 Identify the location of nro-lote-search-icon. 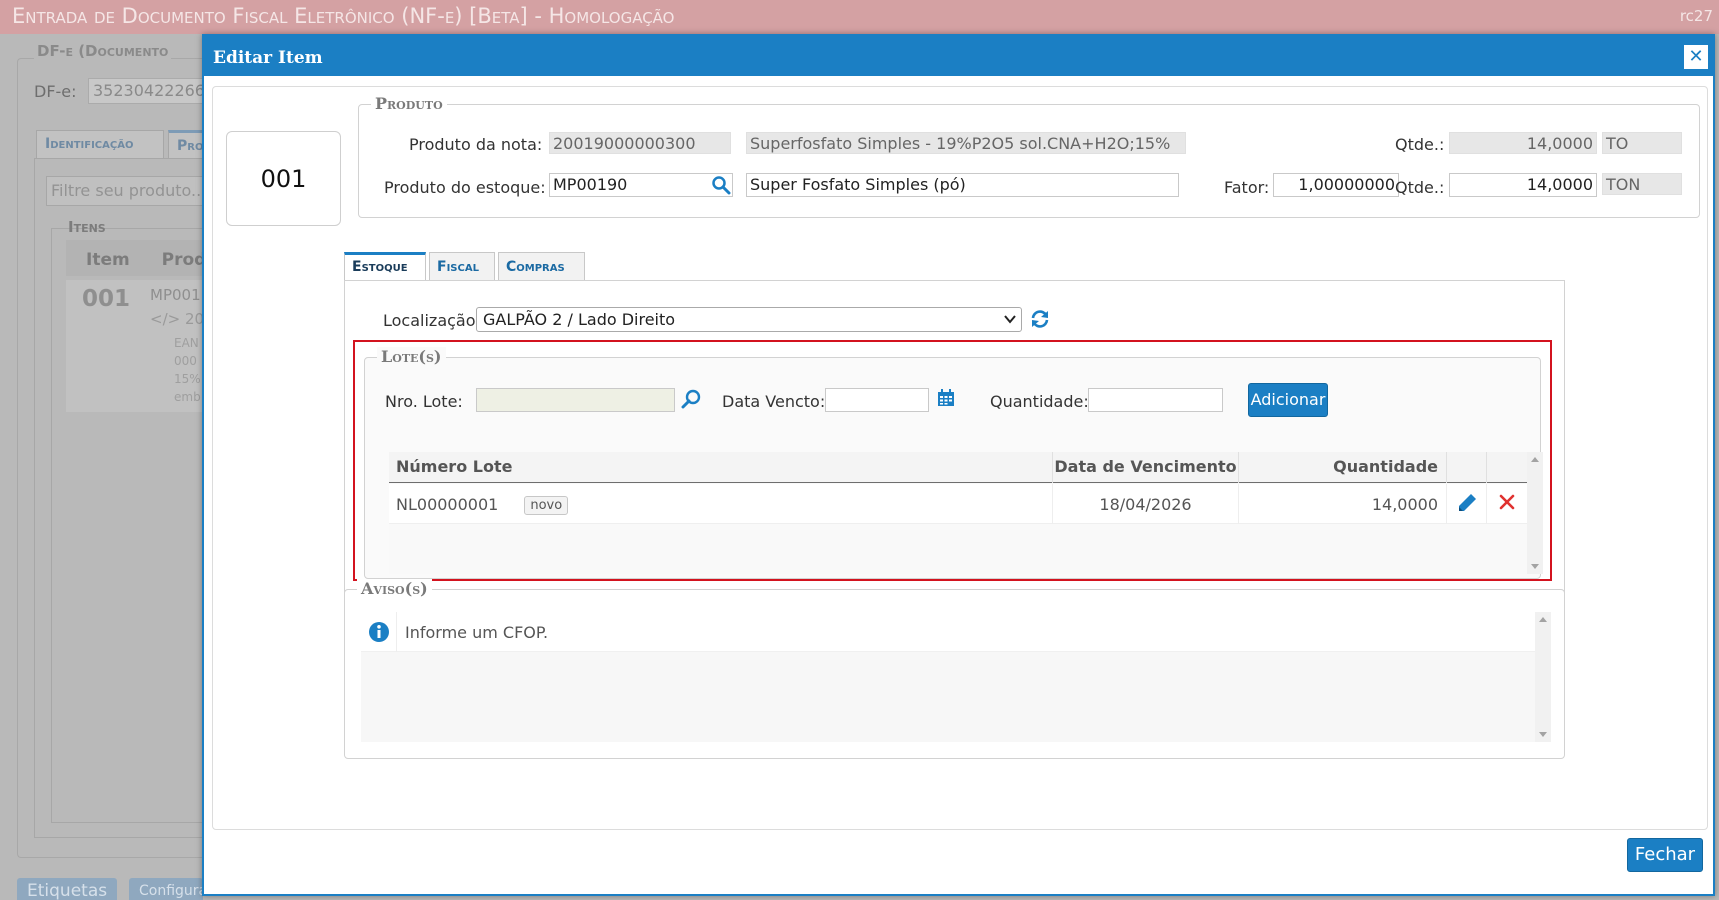
(692, 399).